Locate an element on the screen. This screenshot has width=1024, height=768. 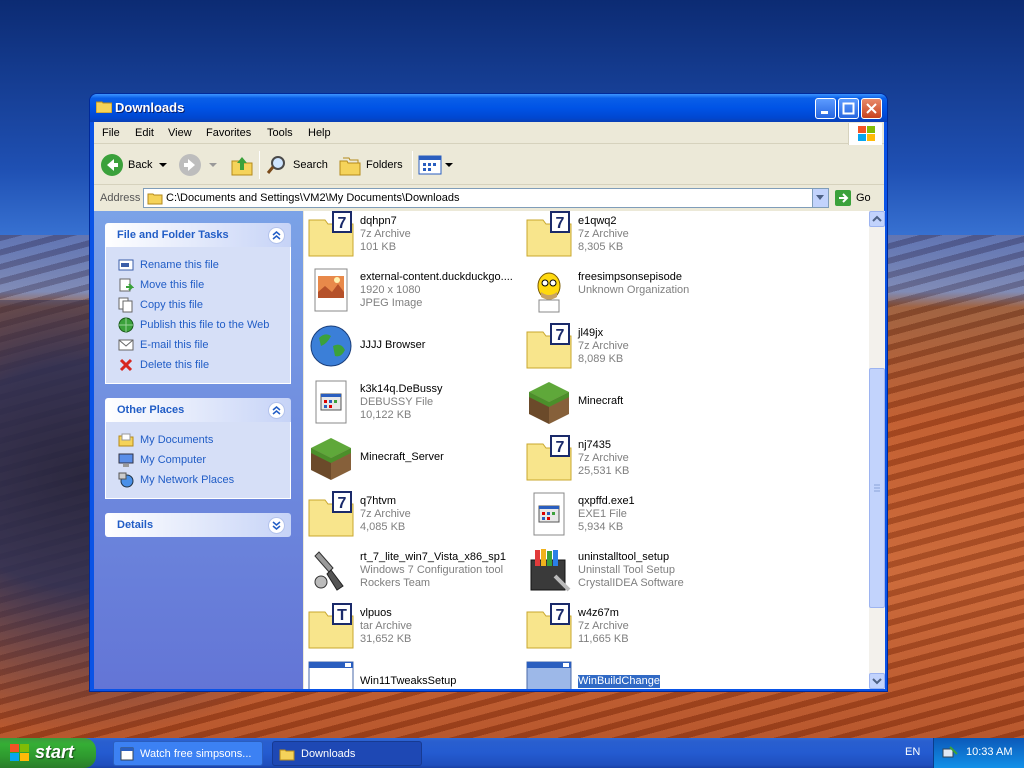
place-my-computer: My Computer is located at coordinates (198, 460).